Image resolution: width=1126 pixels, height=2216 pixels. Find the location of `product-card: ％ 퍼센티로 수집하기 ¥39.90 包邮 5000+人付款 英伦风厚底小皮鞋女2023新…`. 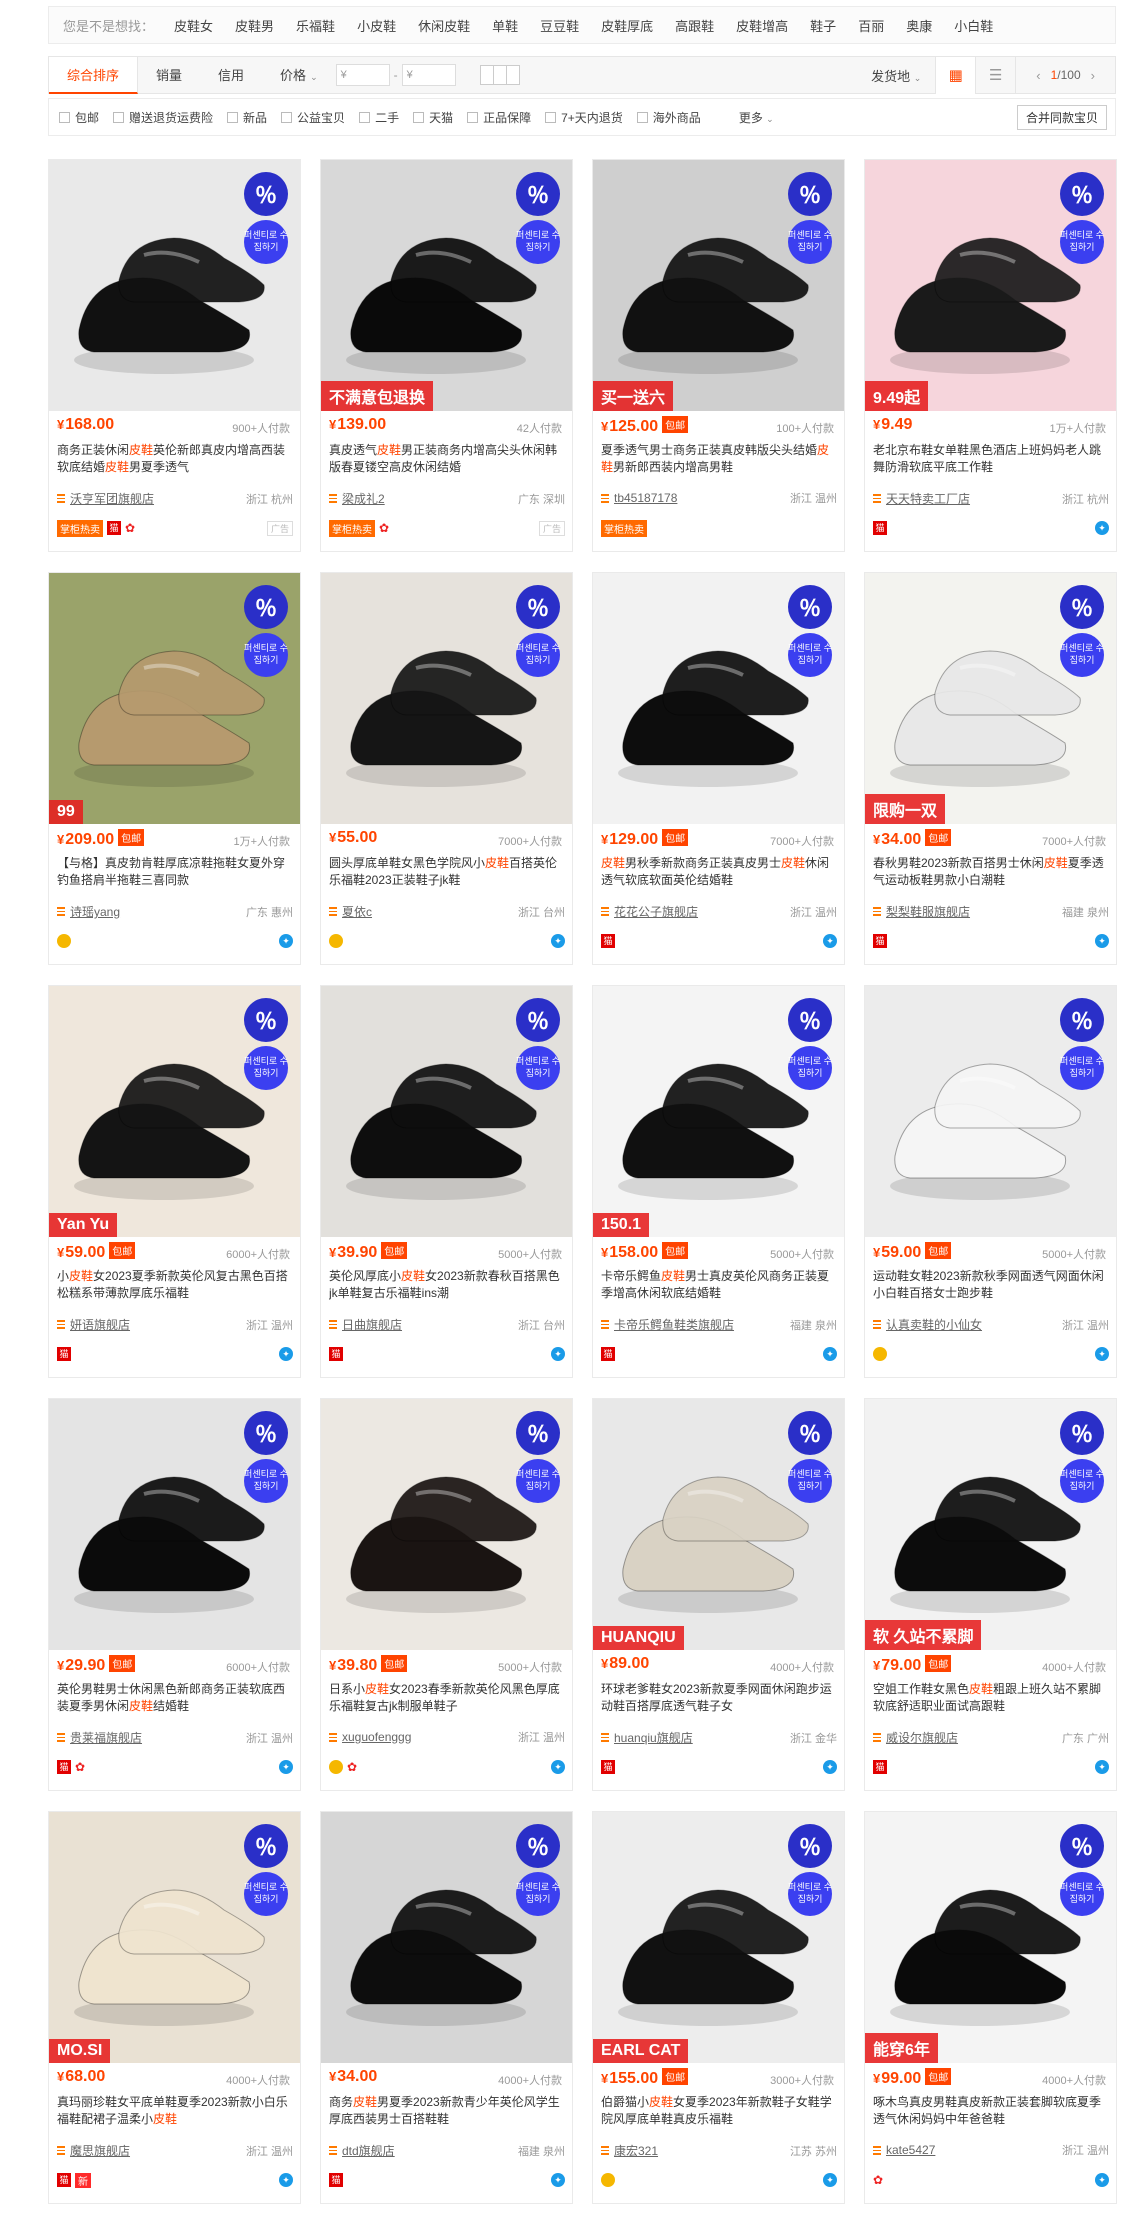

product-card: ％ 퍼센티로 수집하기 ¥39.90 包邮 5000+人付款 英伦风厚底小皮鞋女2023新… is located at coordinates (446, 1181).